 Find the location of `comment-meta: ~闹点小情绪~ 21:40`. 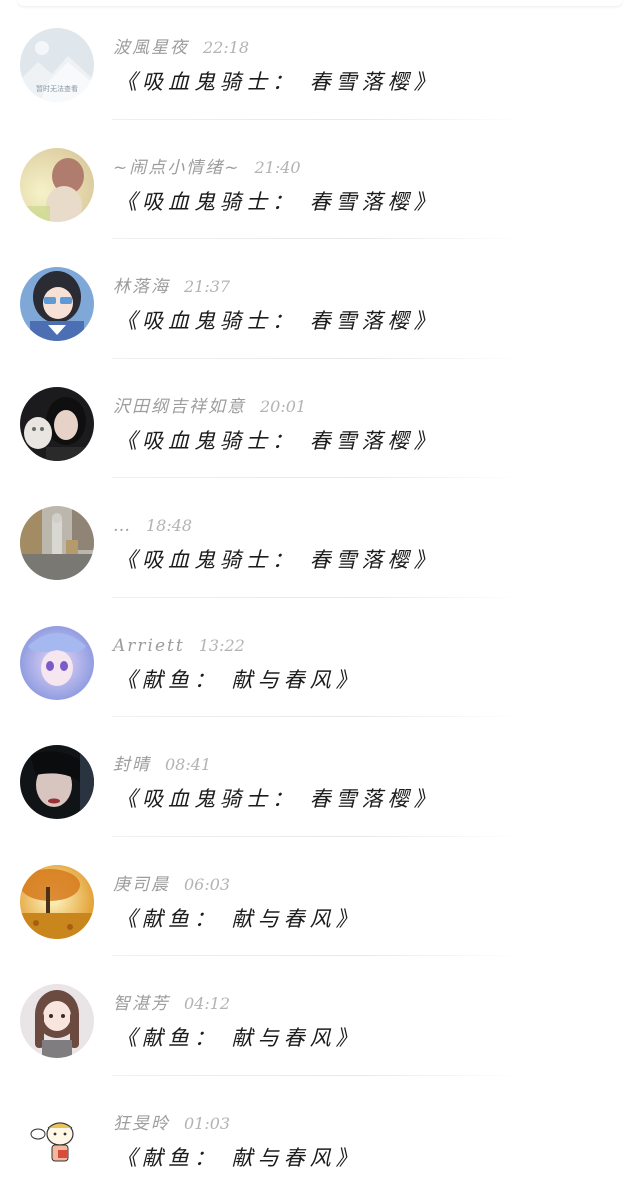

comment-meta: ~闹点小情绪~ 21:40 is located at coordinates (207, 168).